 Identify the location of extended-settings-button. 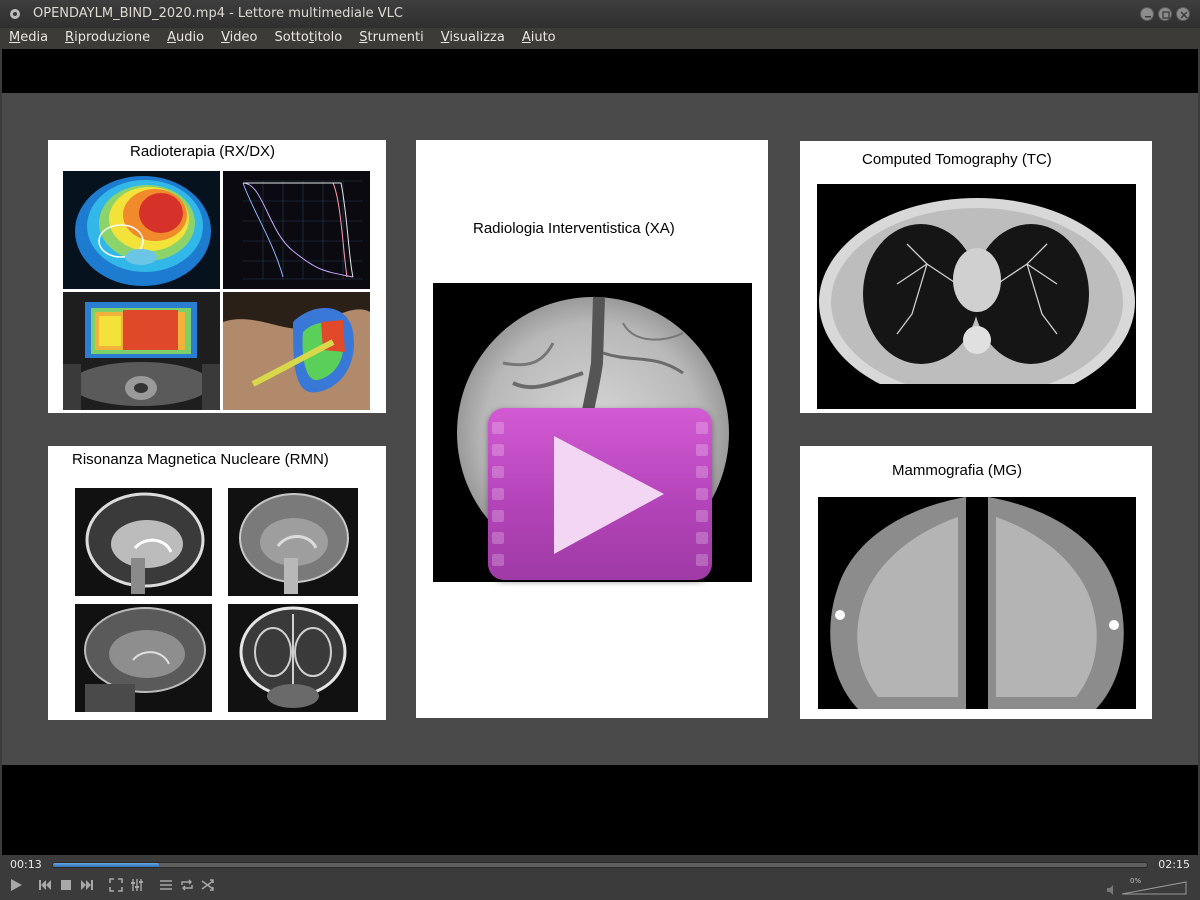
(137, 885).